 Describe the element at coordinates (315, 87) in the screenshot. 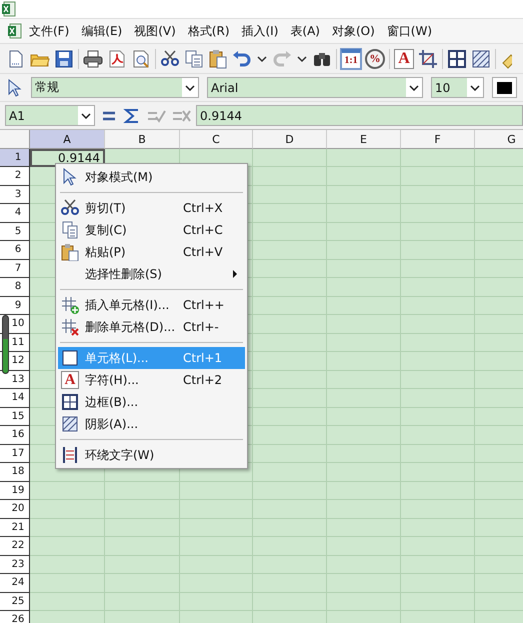

I see `font-dropdown: Arial` at that location.